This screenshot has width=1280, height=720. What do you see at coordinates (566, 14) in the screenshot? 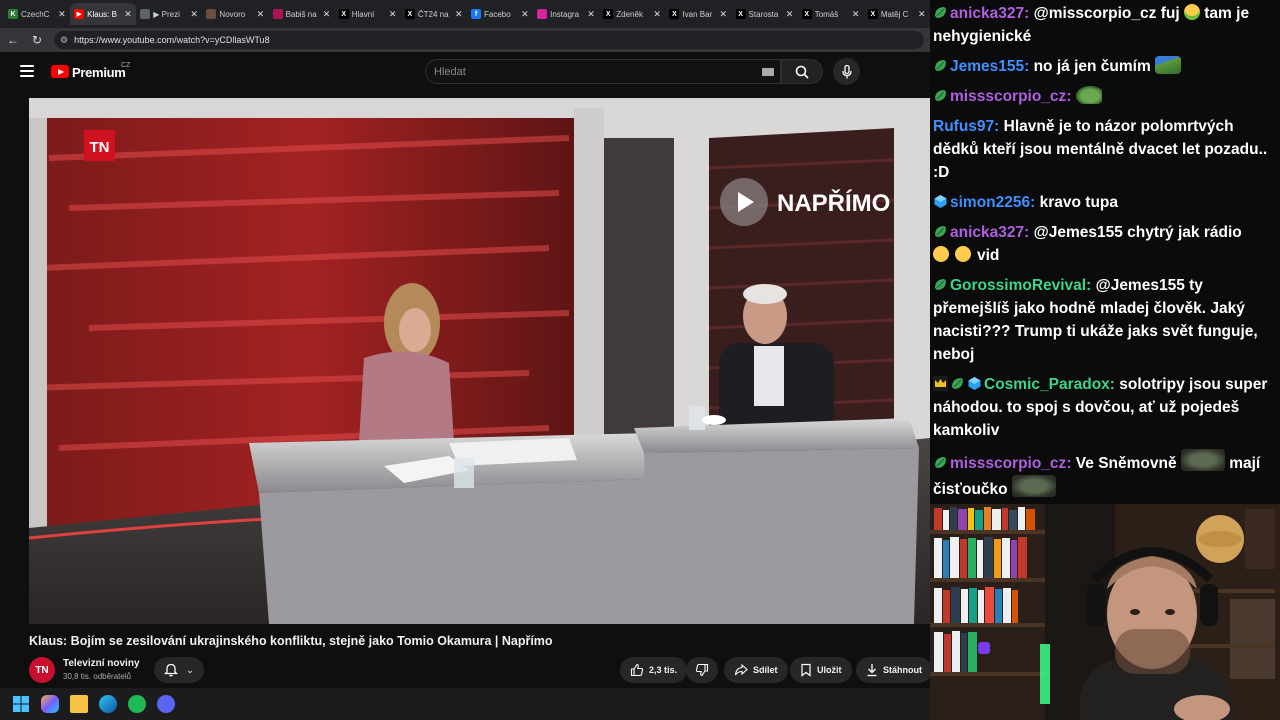
I see `browser-tab: Instagra ✕` at bounding box center [566, 14].